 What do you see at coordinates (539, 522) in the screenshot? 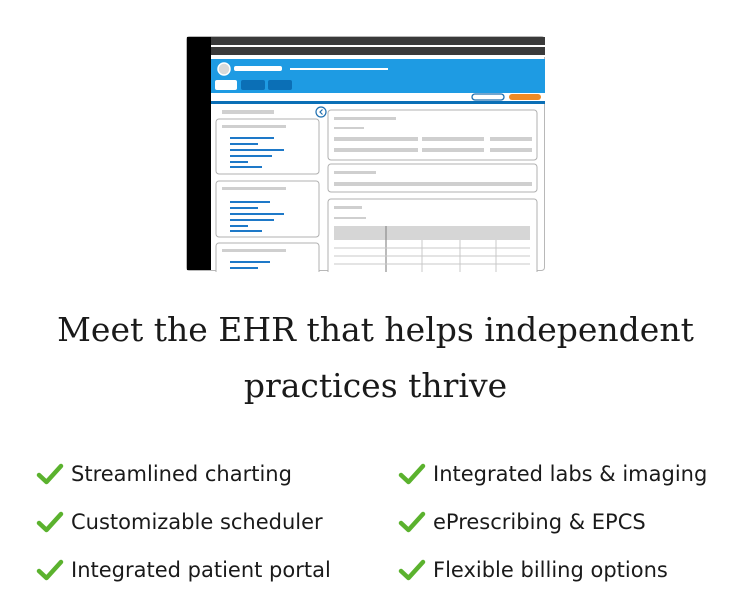
I see `feature-label: ePrescribing & EPCS` at bounding box center [539, 522].